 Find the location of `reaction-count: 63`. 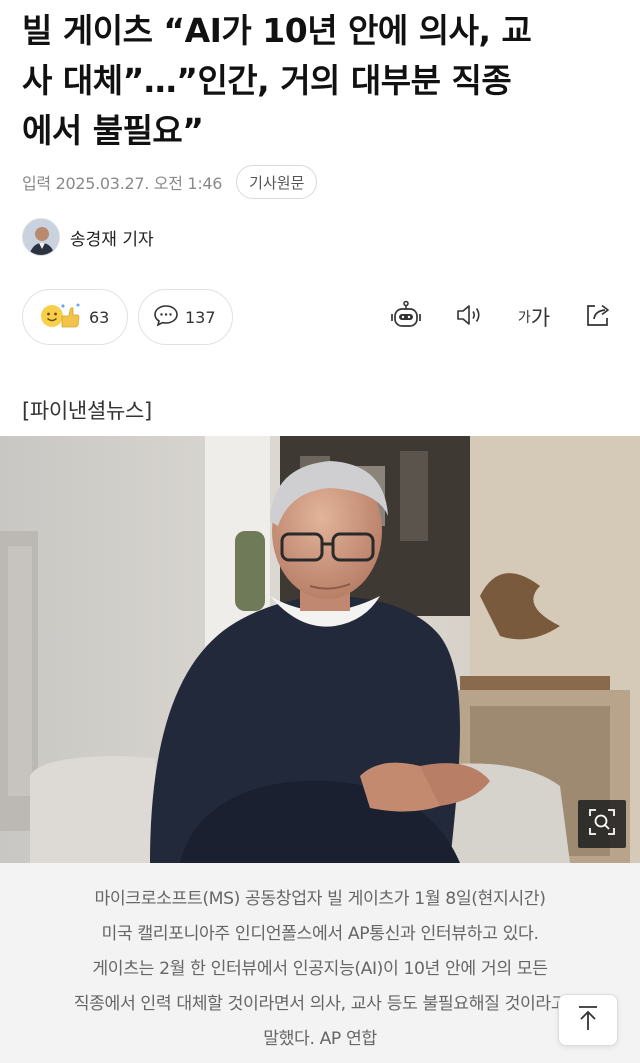

reaction-count: 63 is located at coordinates (99, 317).